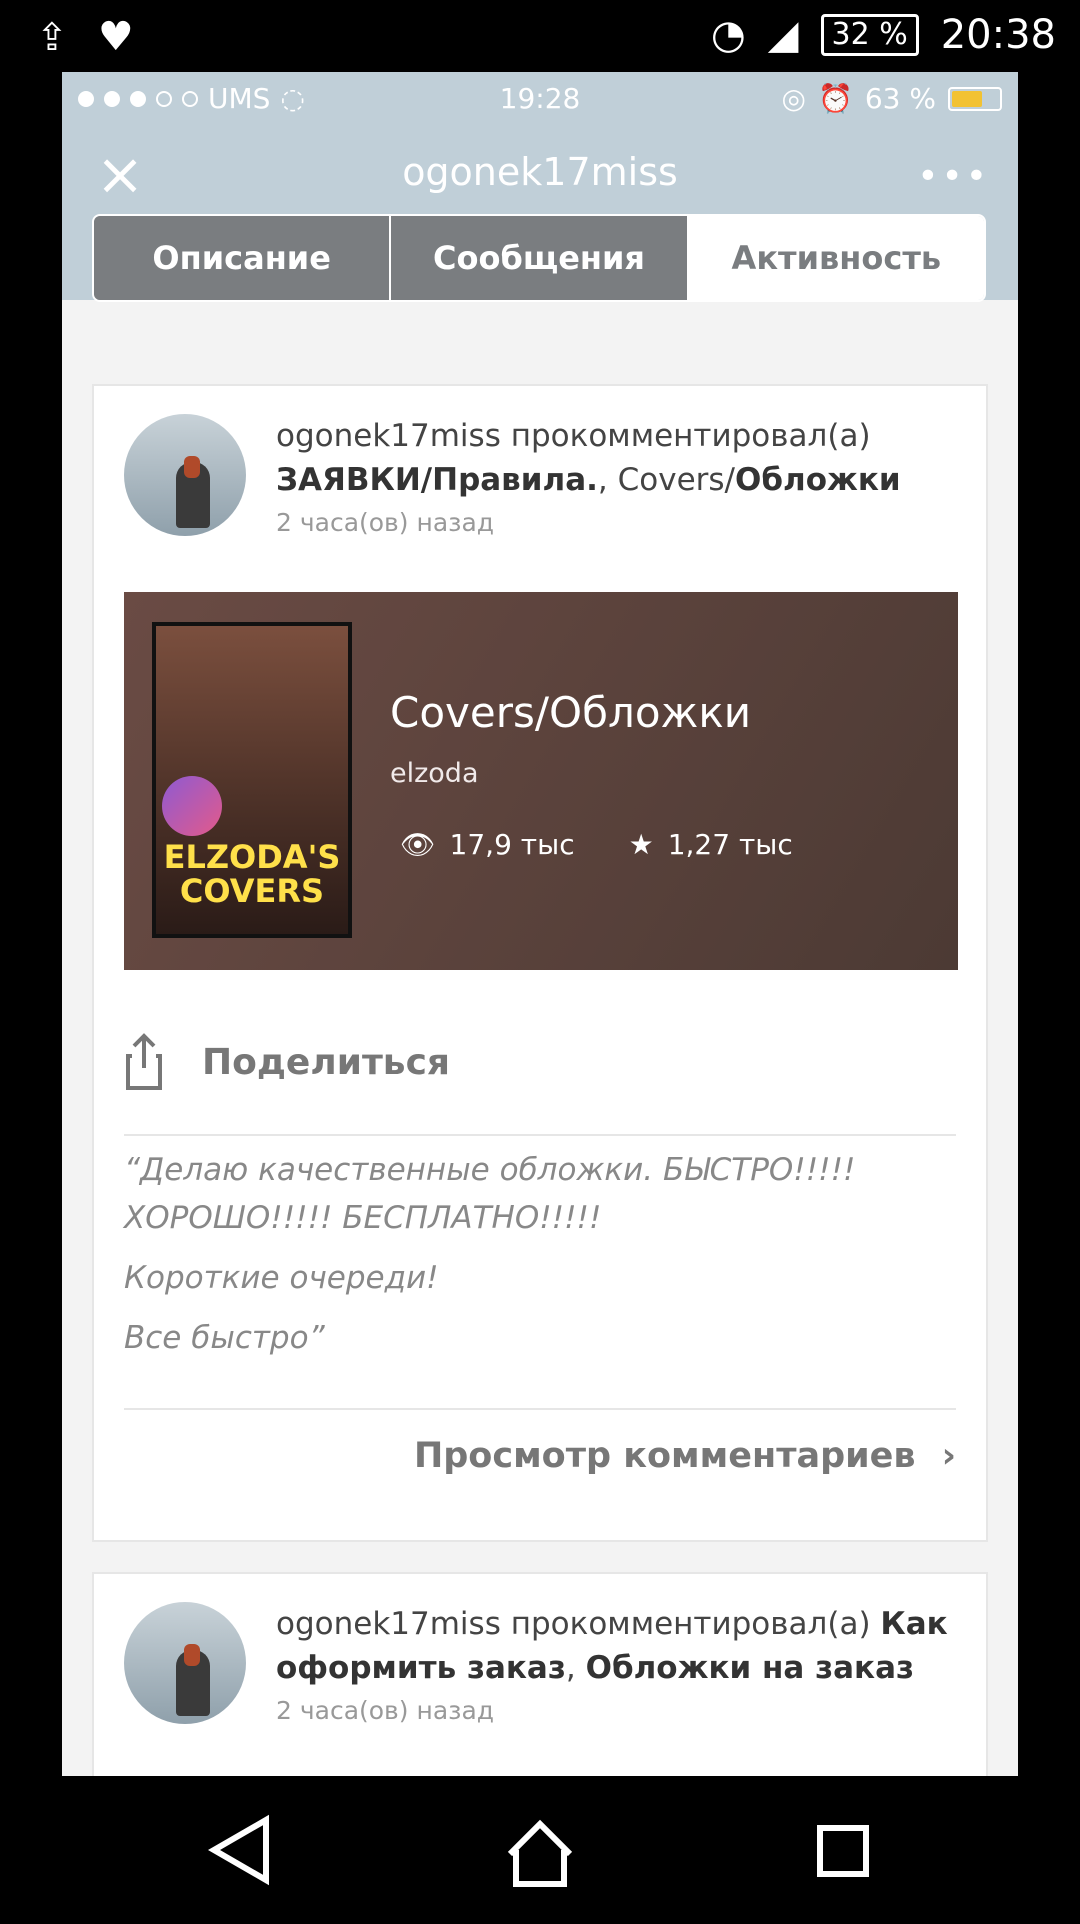  Describe the element at coordinates (540, 98) in the screenshot. I see `ios-status-bar: UMS ◌ 19:28 ◎ ⏰ 63 %` at that location.